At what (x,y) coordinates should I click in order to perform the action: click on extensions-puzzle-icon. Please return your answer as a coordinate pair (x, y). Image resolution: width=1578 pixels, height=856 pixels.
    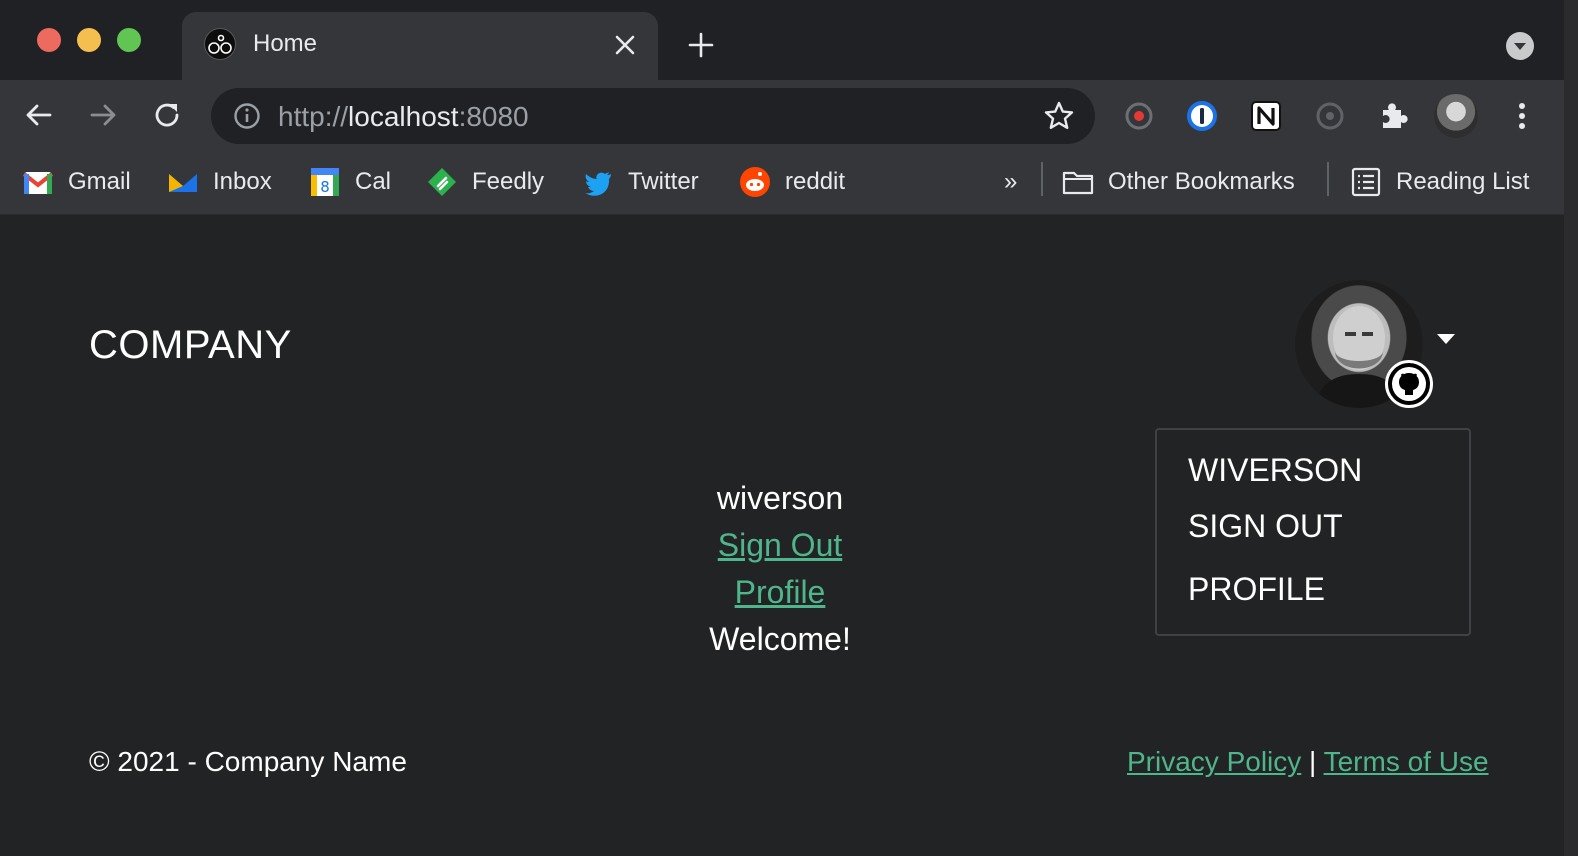
    Looking at the image, I should click on (1393, 116).